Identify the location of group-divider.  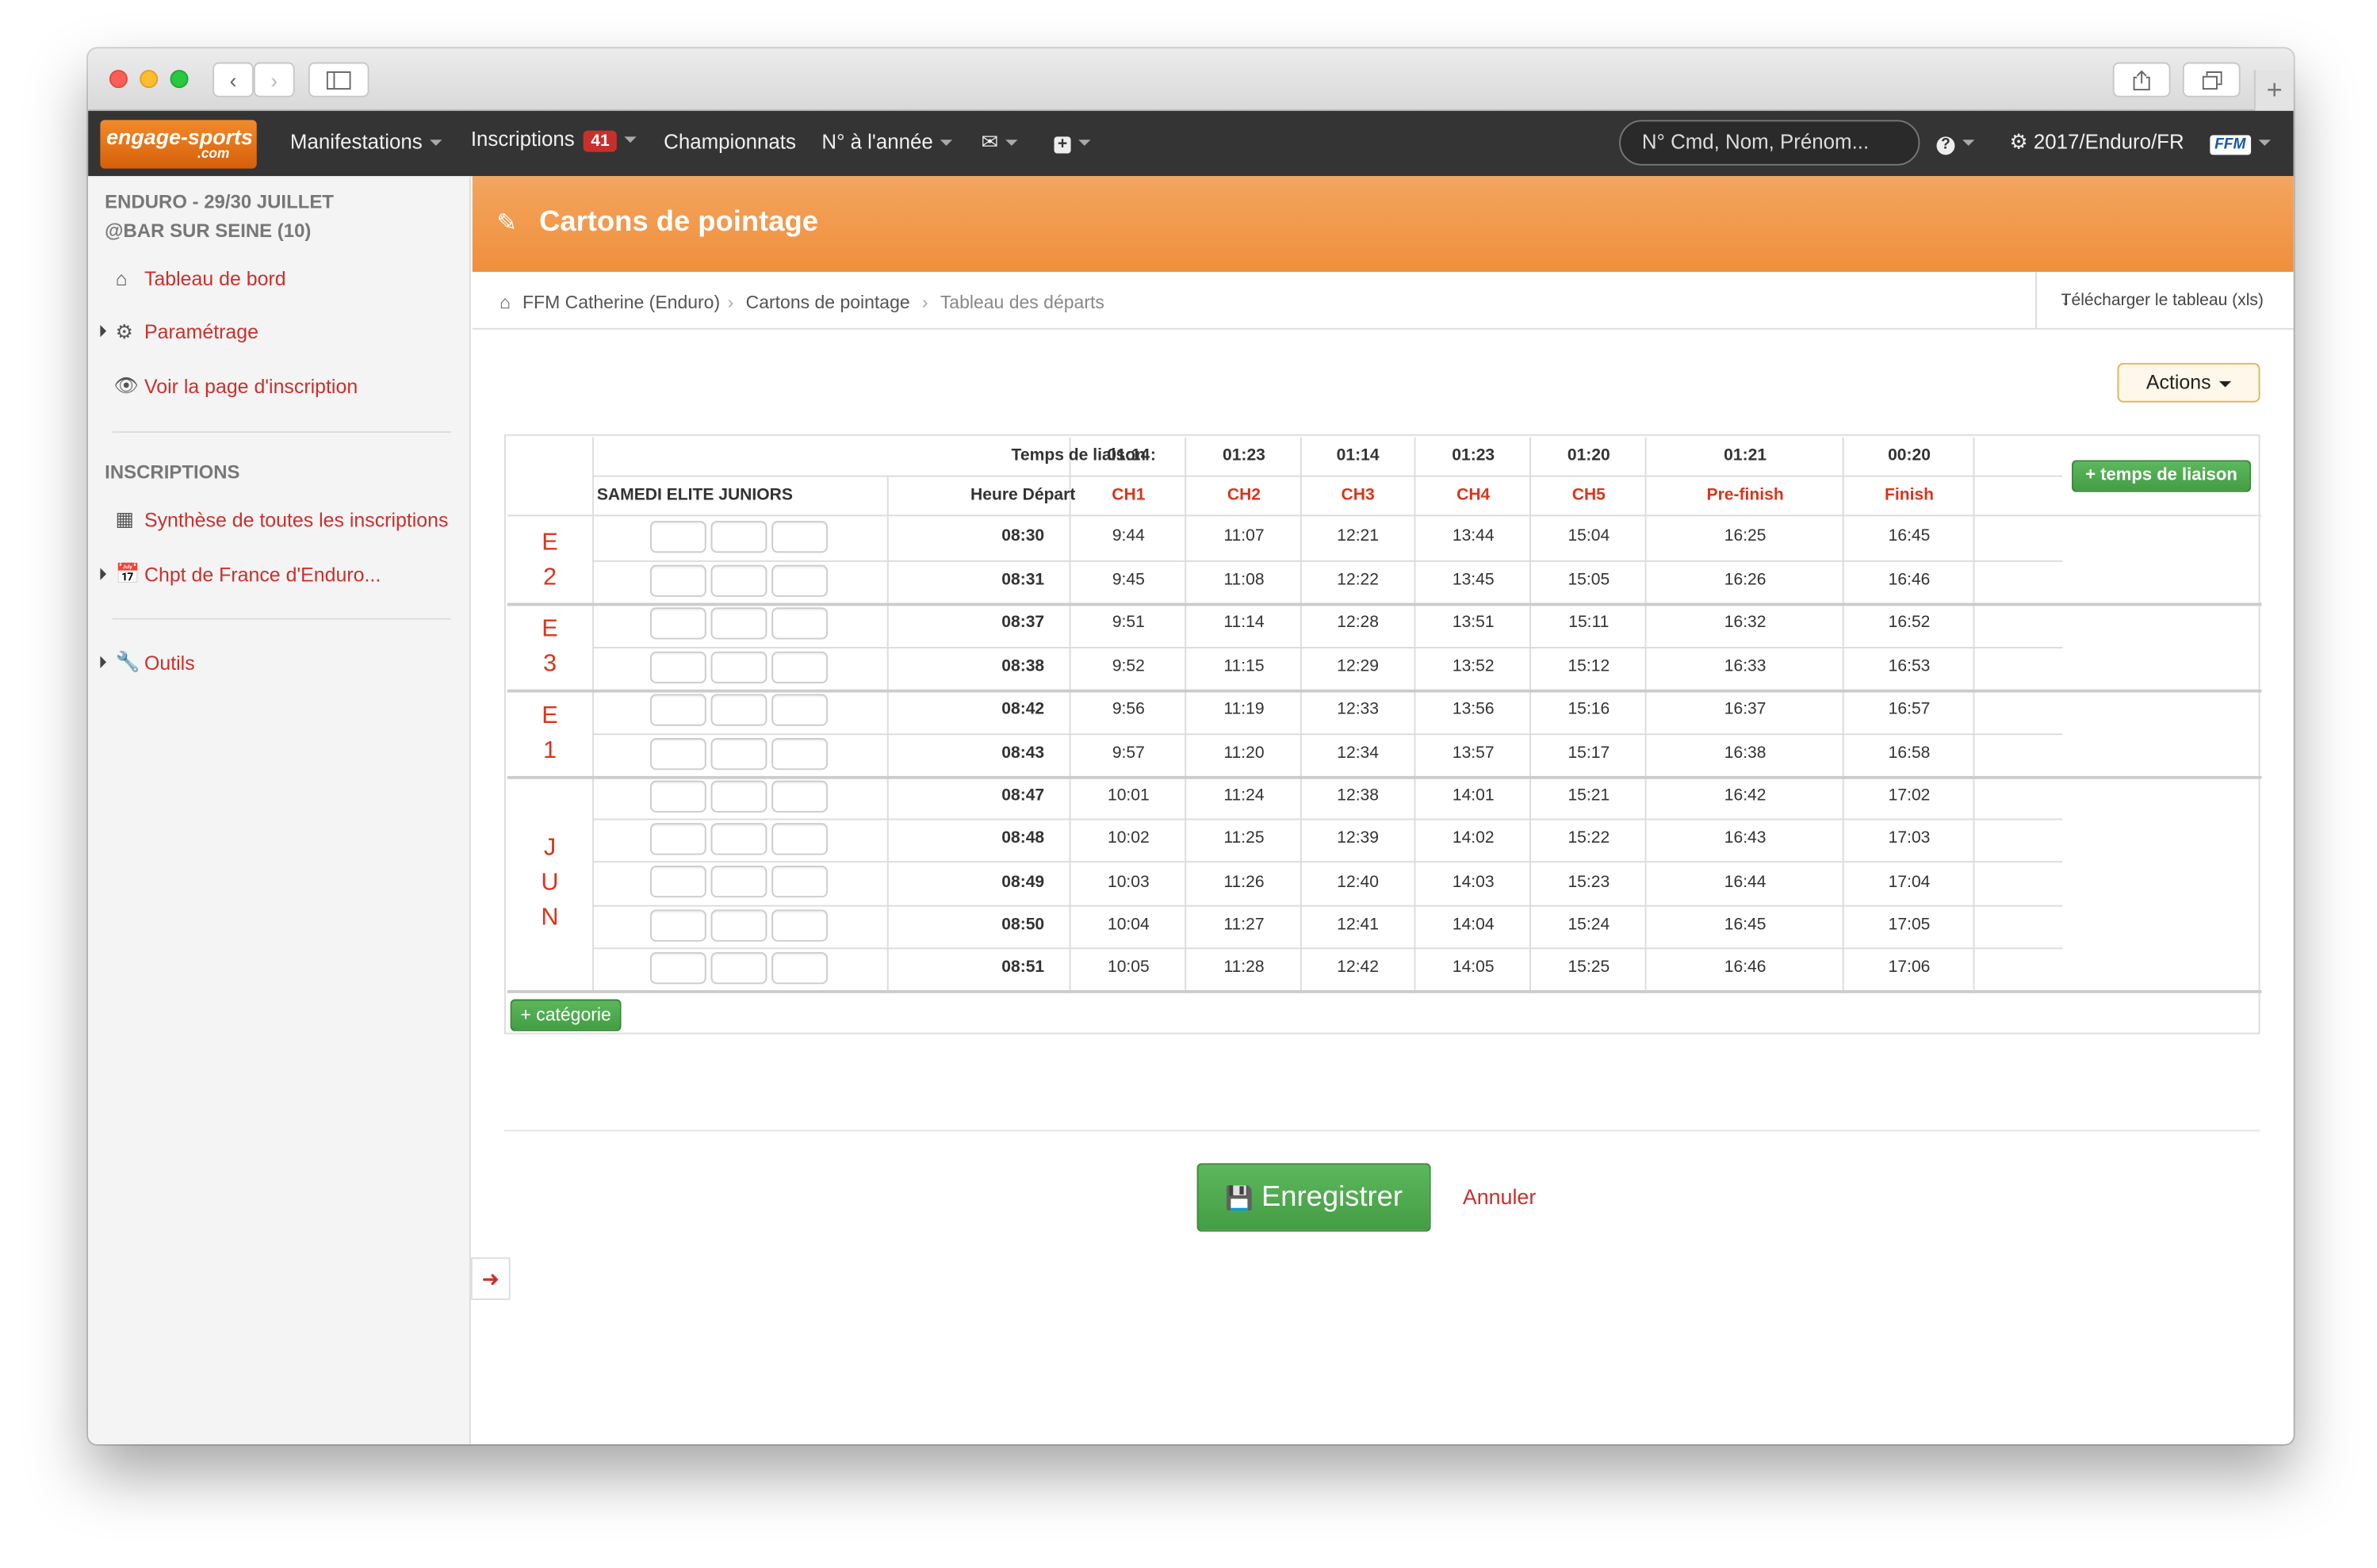
(1384, 991).